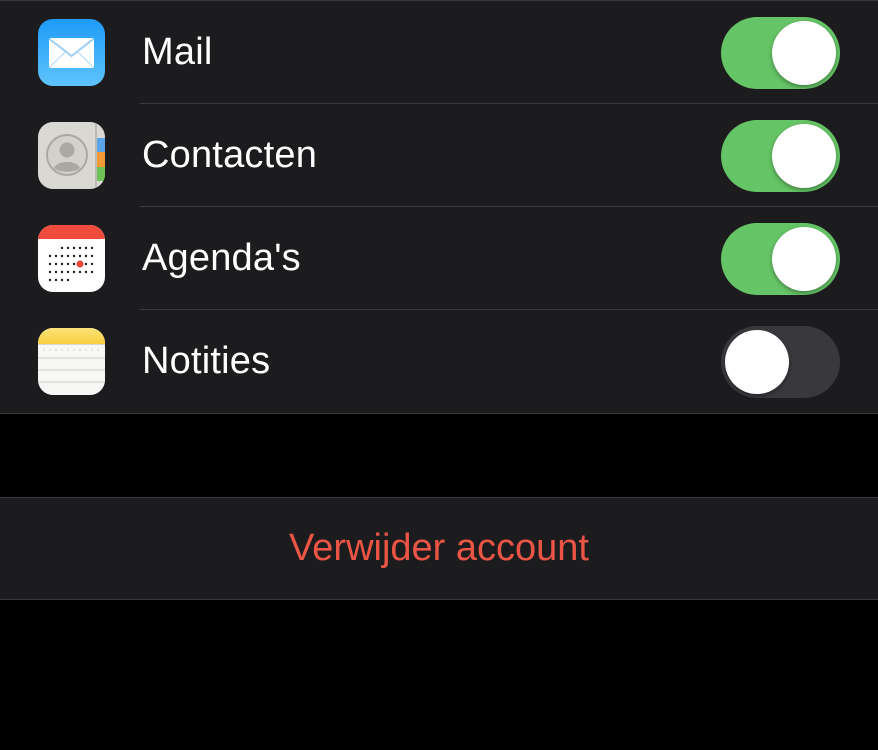 The image size is (878, 750). I want to click on sync-row-contacts: Contacten, so click(439, 155).